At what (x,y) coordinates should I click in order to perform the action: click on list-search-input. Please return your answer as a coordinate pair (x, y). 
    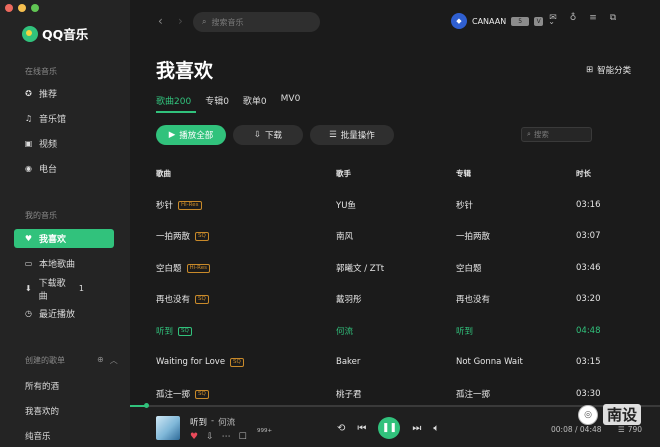
    Looking at the image, I should click on (558, 134).